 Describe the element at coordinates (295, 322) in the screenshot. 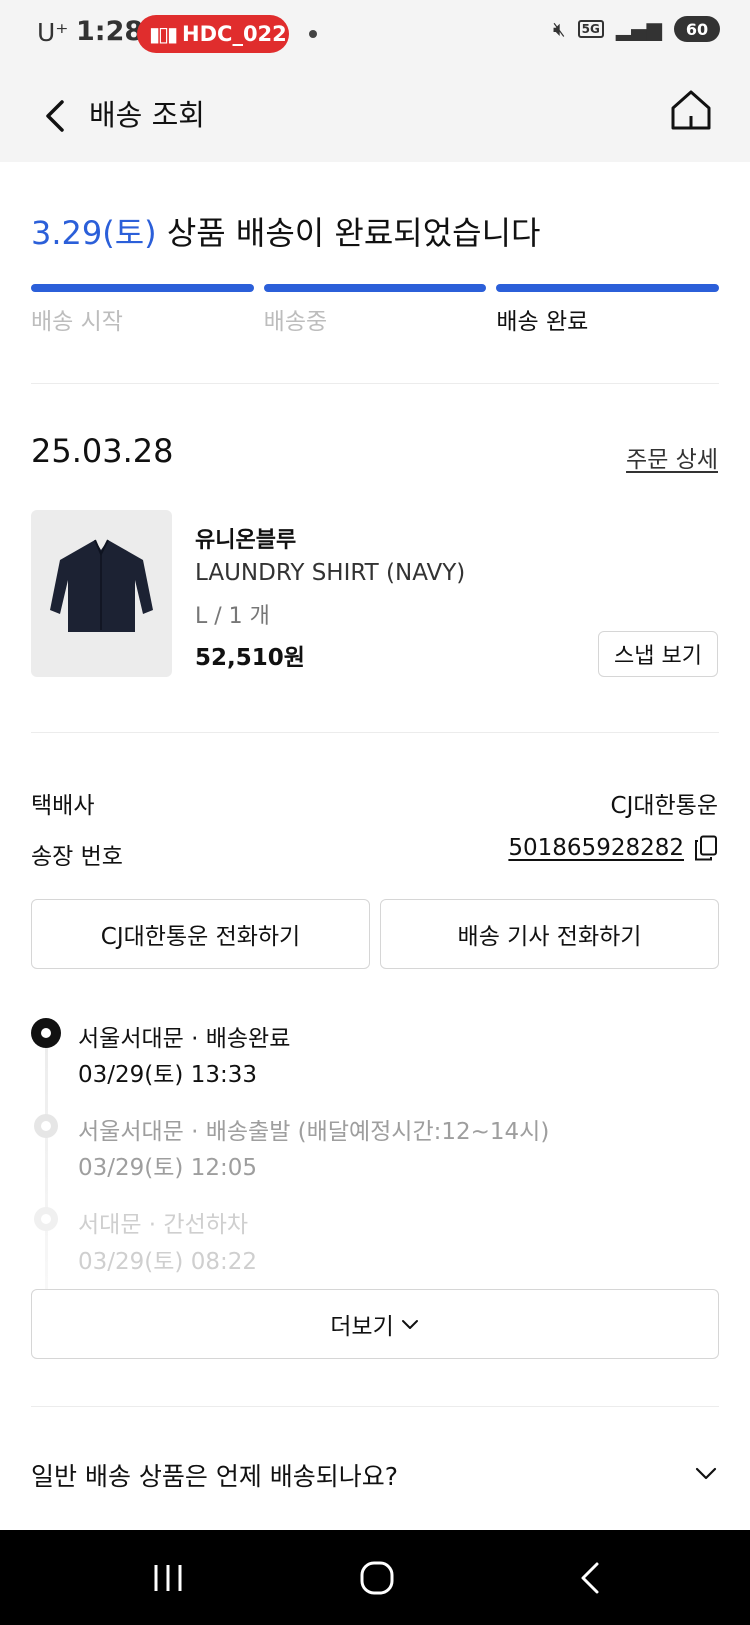

I see `step-label: 배송중` at that location.